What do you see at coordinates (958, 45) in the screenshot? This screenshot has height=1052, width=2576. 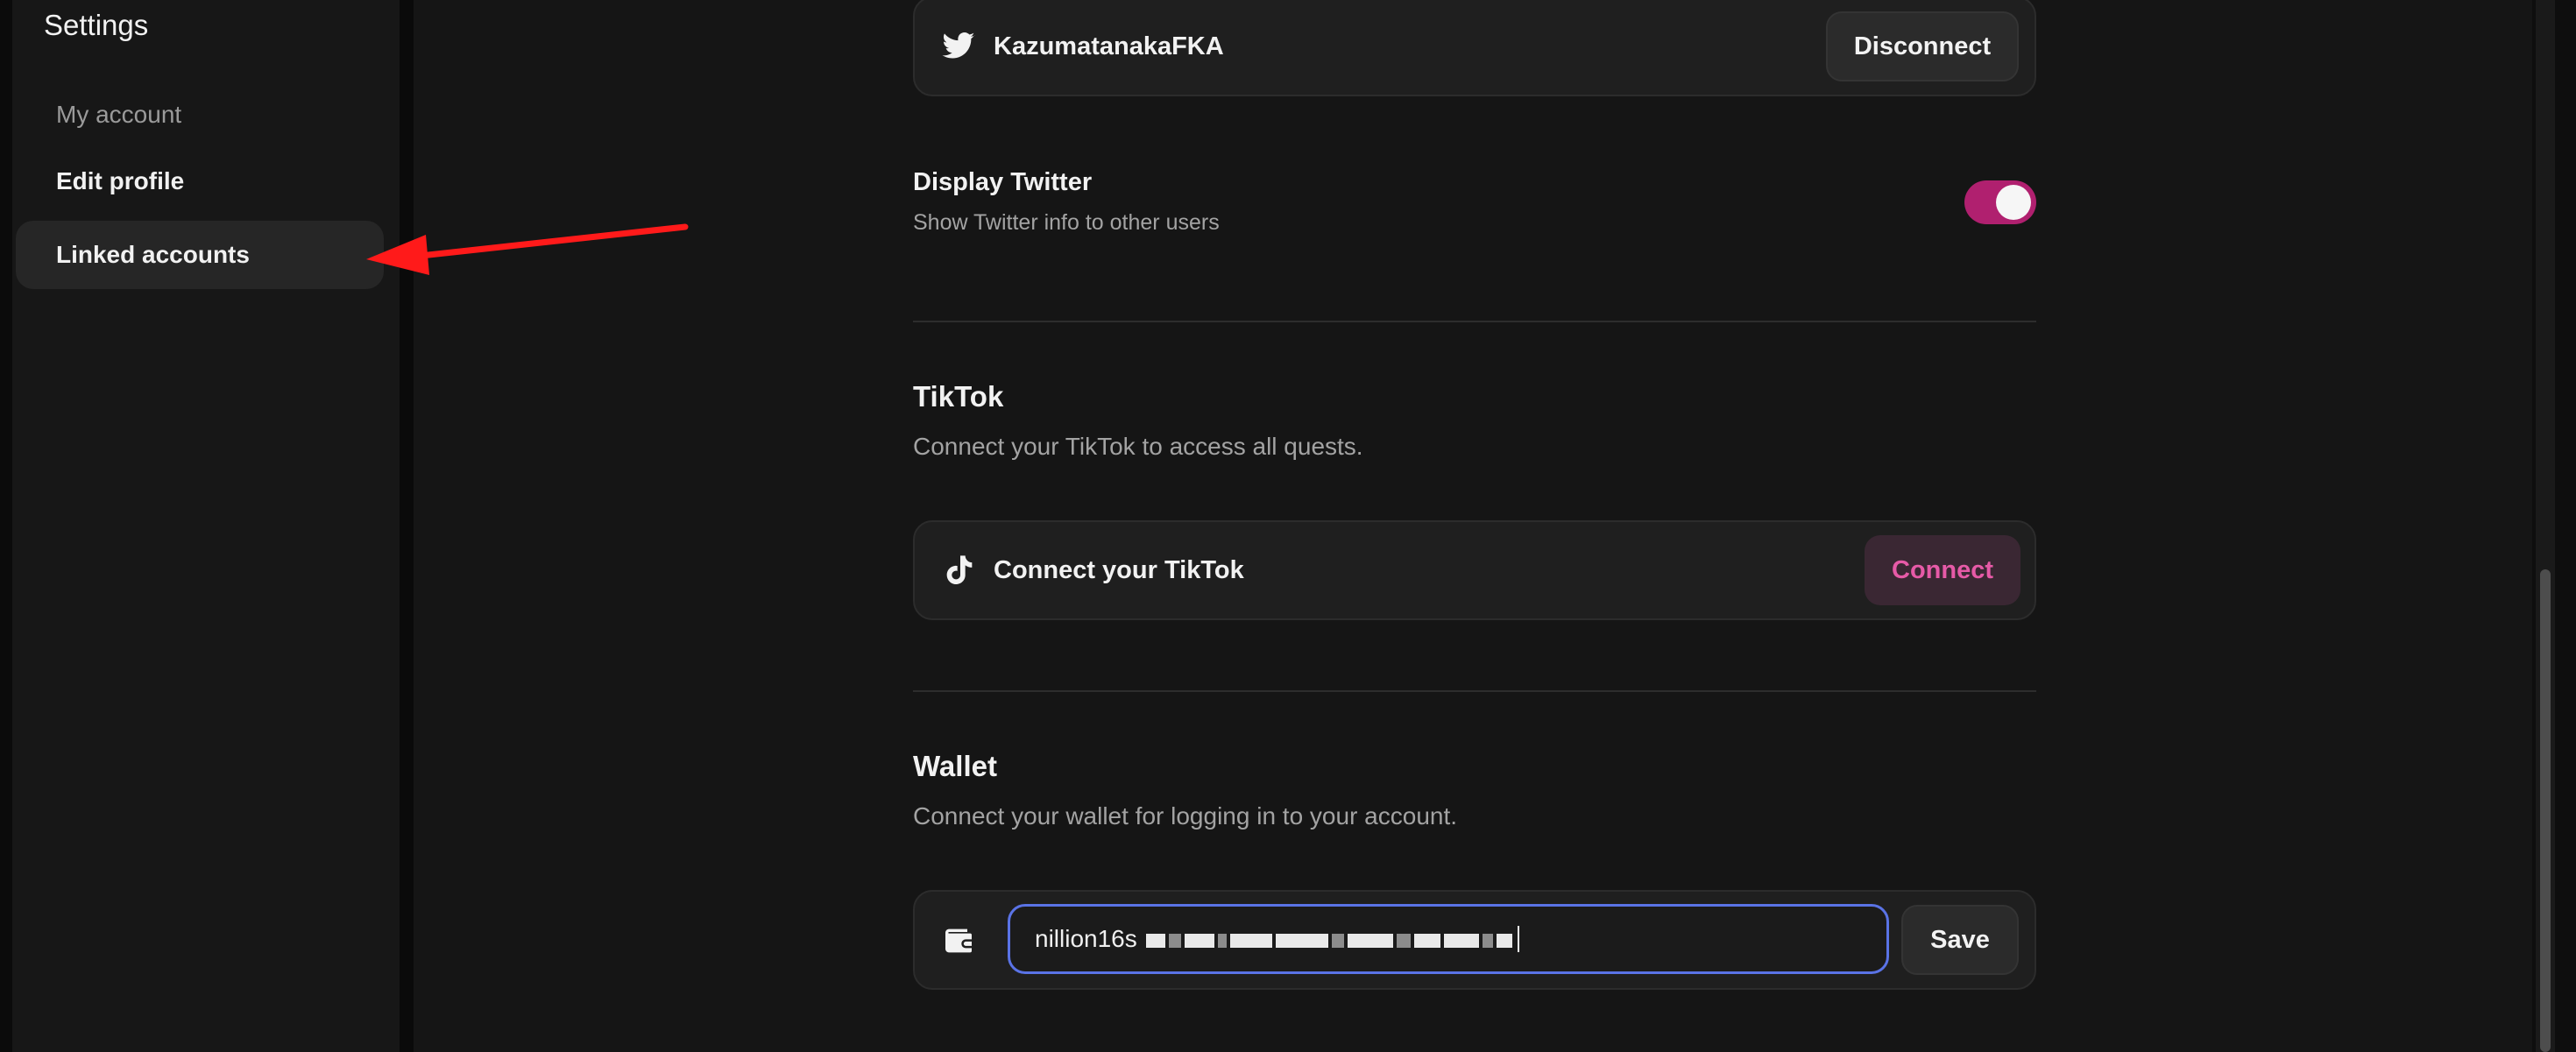 I see `twitter-bird-icon` at bounding box center [958, 45].